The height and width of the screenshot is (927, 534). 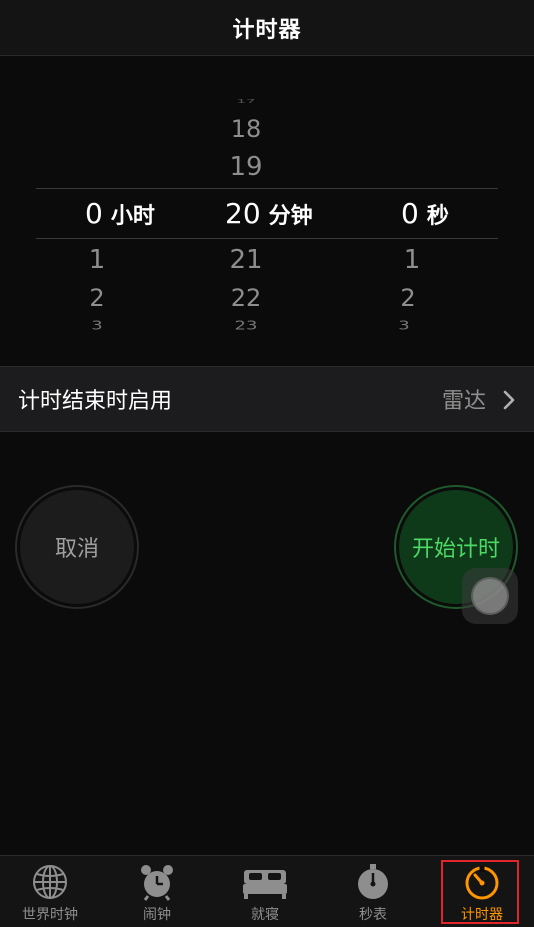 I want to click on minute-option: 23, so click(x=246, y=326).